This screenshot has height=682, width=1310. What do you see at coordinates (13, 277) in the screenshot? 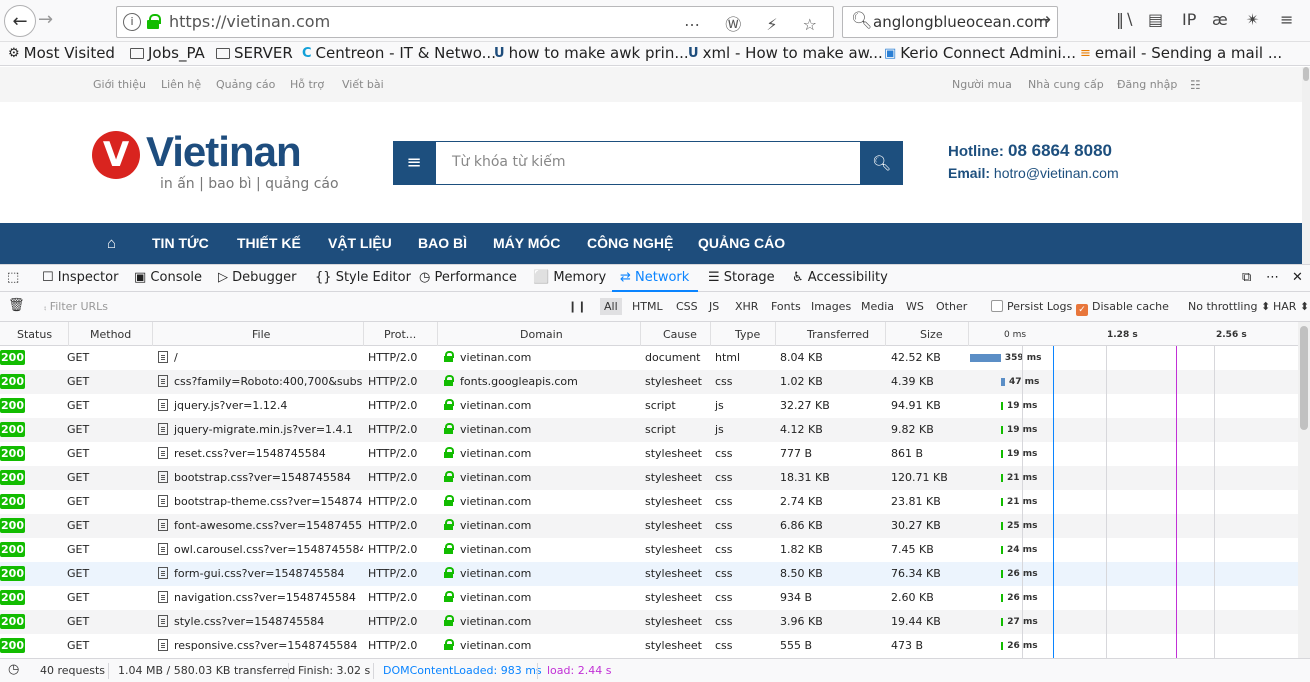
I see `element-picker-icon: ⬚` at bounding box center [13, 277].